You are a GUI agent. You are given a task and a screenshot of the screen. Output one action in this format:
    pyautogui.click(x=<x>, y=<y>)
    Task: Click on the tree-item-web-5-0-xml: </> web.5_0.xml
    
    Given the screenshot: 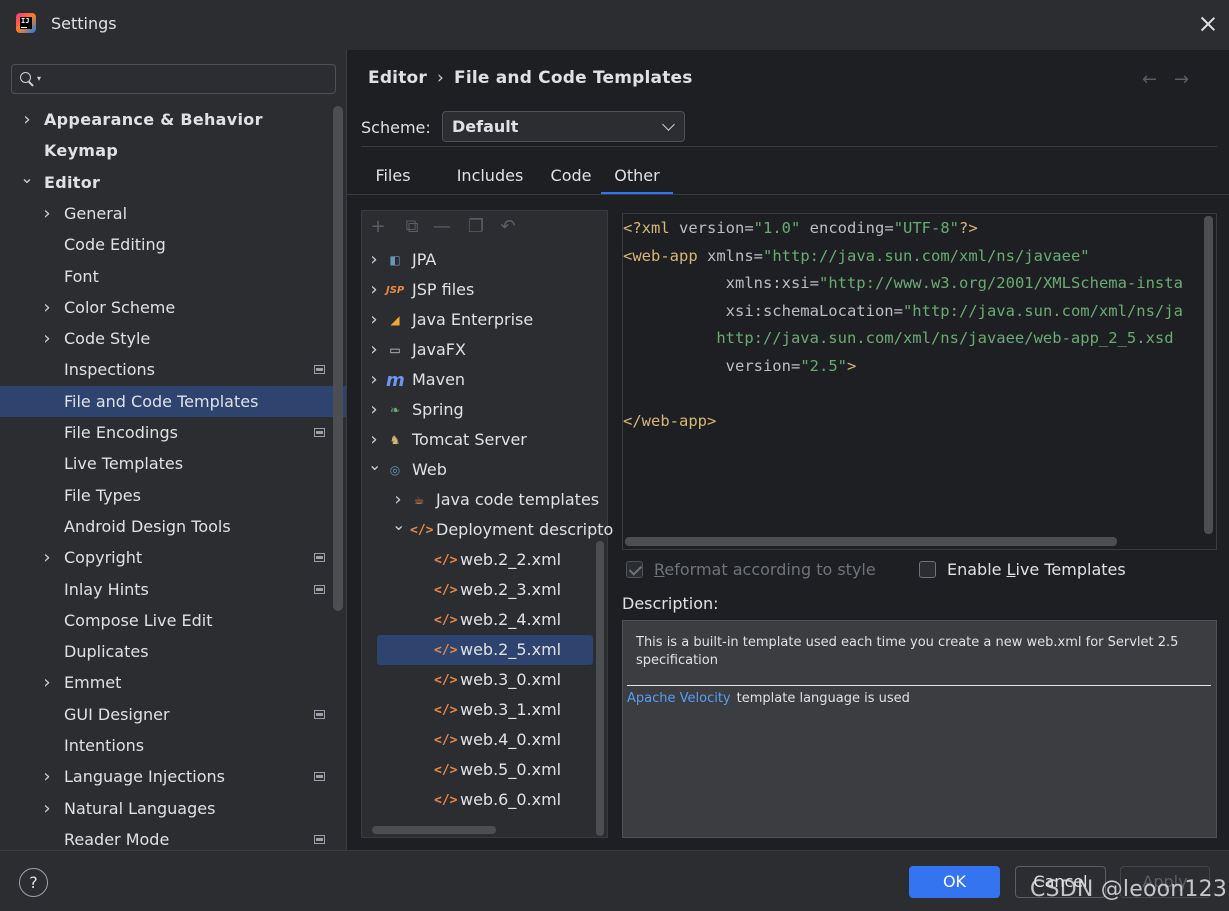 What is the action you would take?
    pyautogui.click(x=482, y=770)
    